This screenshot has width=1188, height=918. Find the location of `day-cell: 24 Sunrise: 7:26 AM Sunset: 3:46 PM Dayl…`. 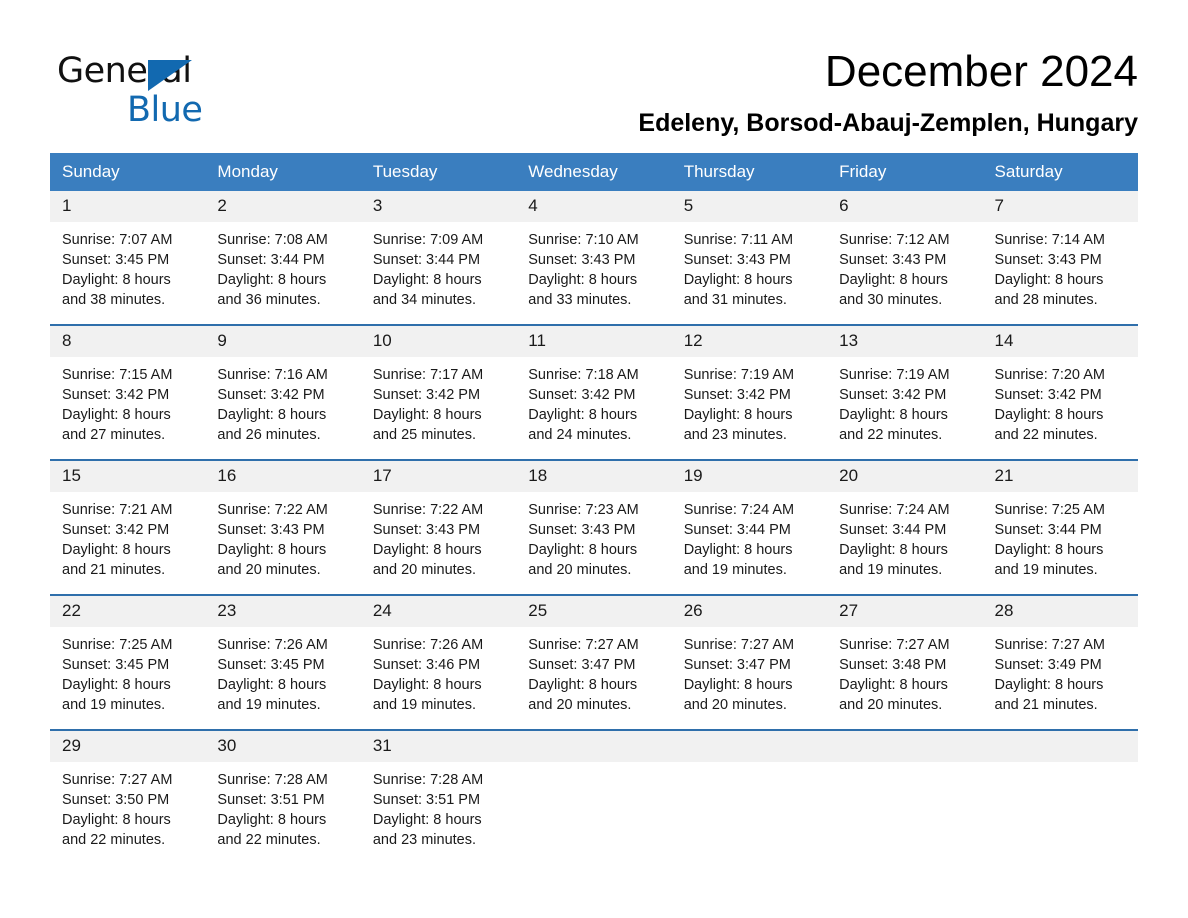

day-cell: 24 Sunrise: 7:26 AM Sunset: 3:46 PM Dayl… is located at coordinates (438, 662).